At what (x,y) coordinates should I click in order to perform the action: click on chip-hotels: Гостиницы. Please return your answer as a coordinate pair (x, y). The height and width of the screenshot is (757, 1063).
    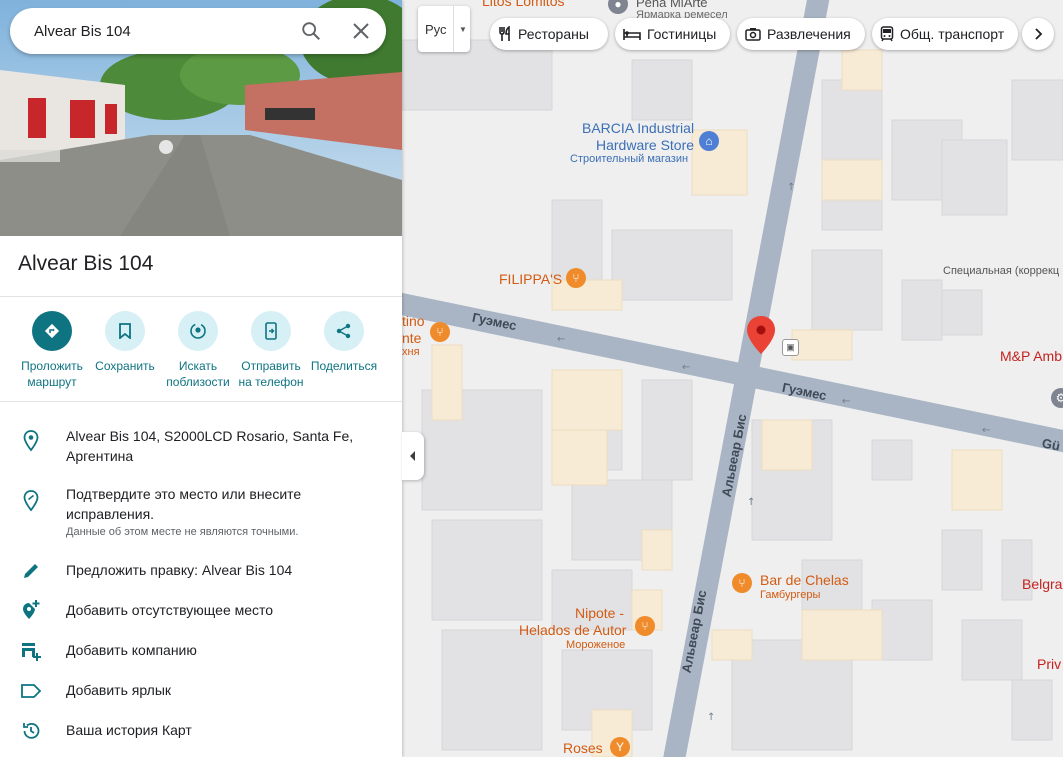
    Looking at the image, I should click on (672, 34).